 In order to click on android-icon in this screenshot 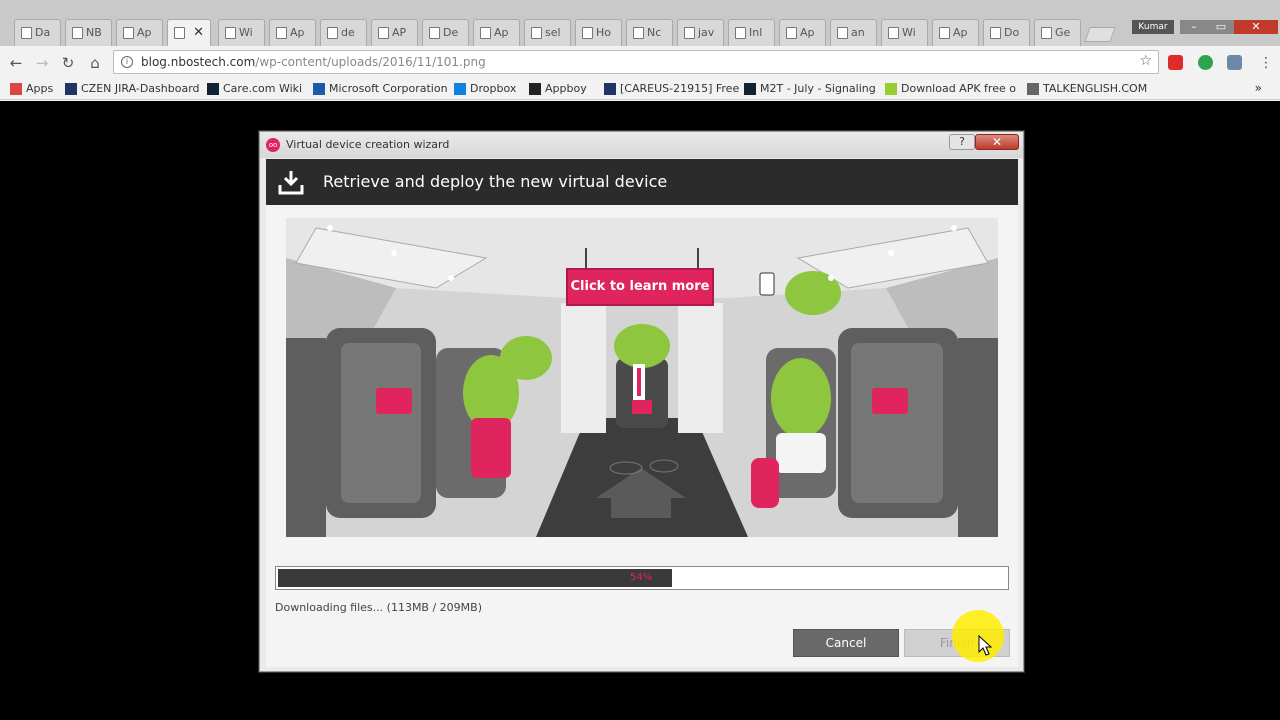, I will do `click(995, 33)`.